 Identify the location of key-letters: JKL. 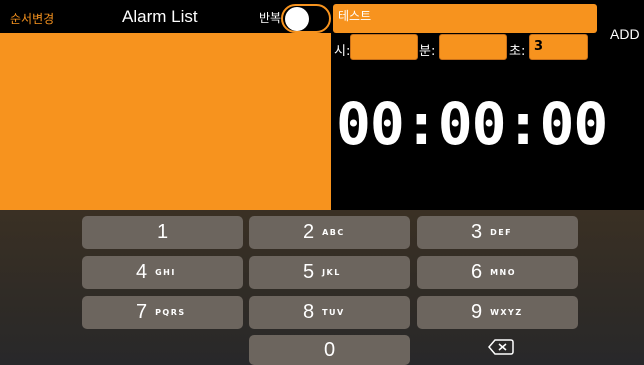
(331, 272).